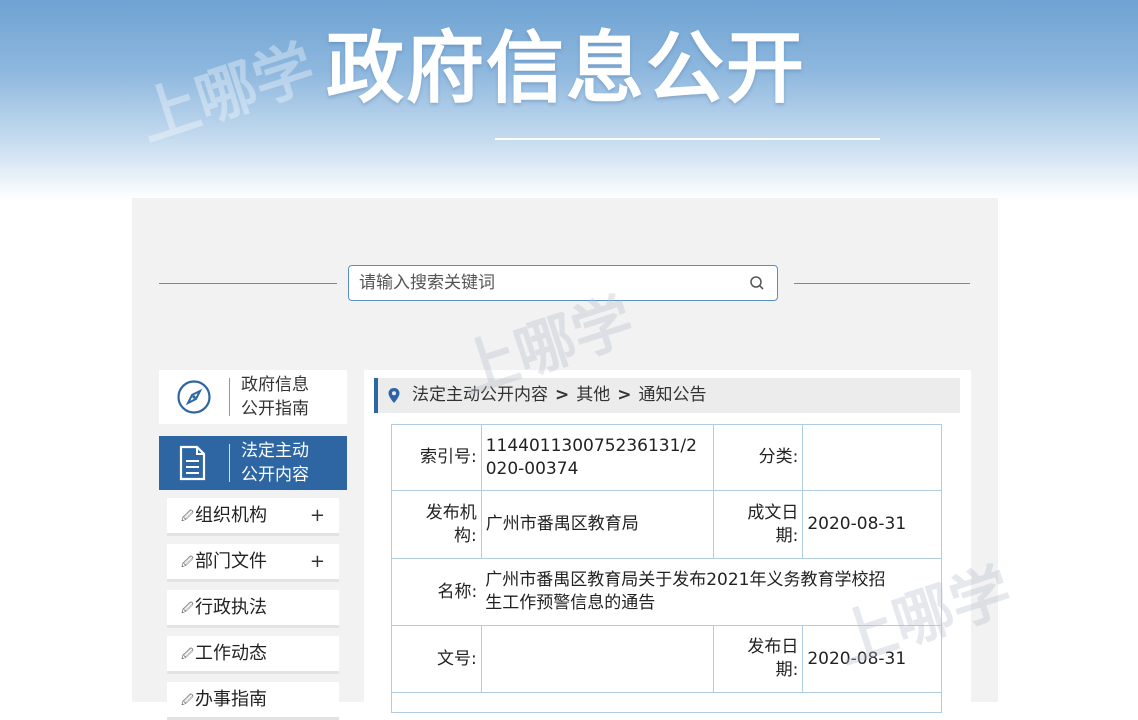 This screenshot has width=1138, height=720. What do you see at coordinates (597, 457) in the screenshot?
I see `index-value: 114401130075236131/2 020-00374` at bounding box center [597, 457].